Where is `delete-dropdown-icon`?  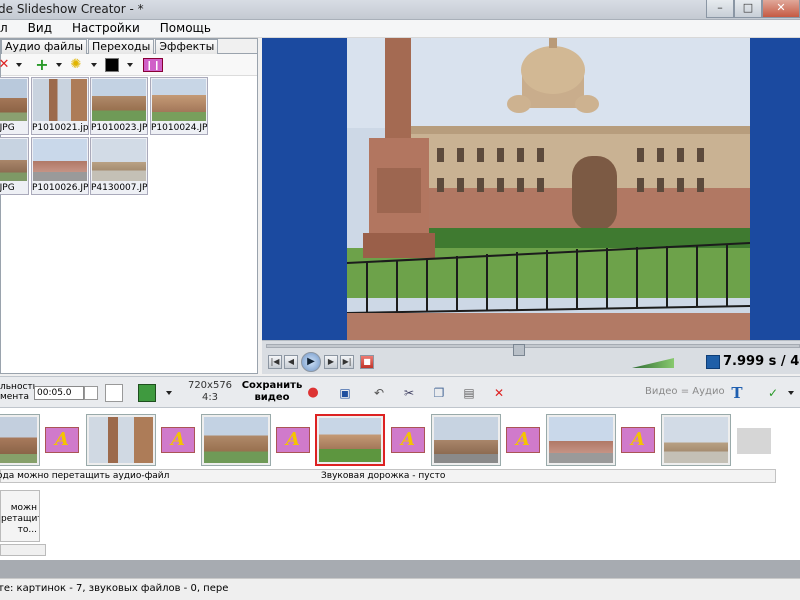
delete-dropdown-icon is located at coordinates (19, 65).